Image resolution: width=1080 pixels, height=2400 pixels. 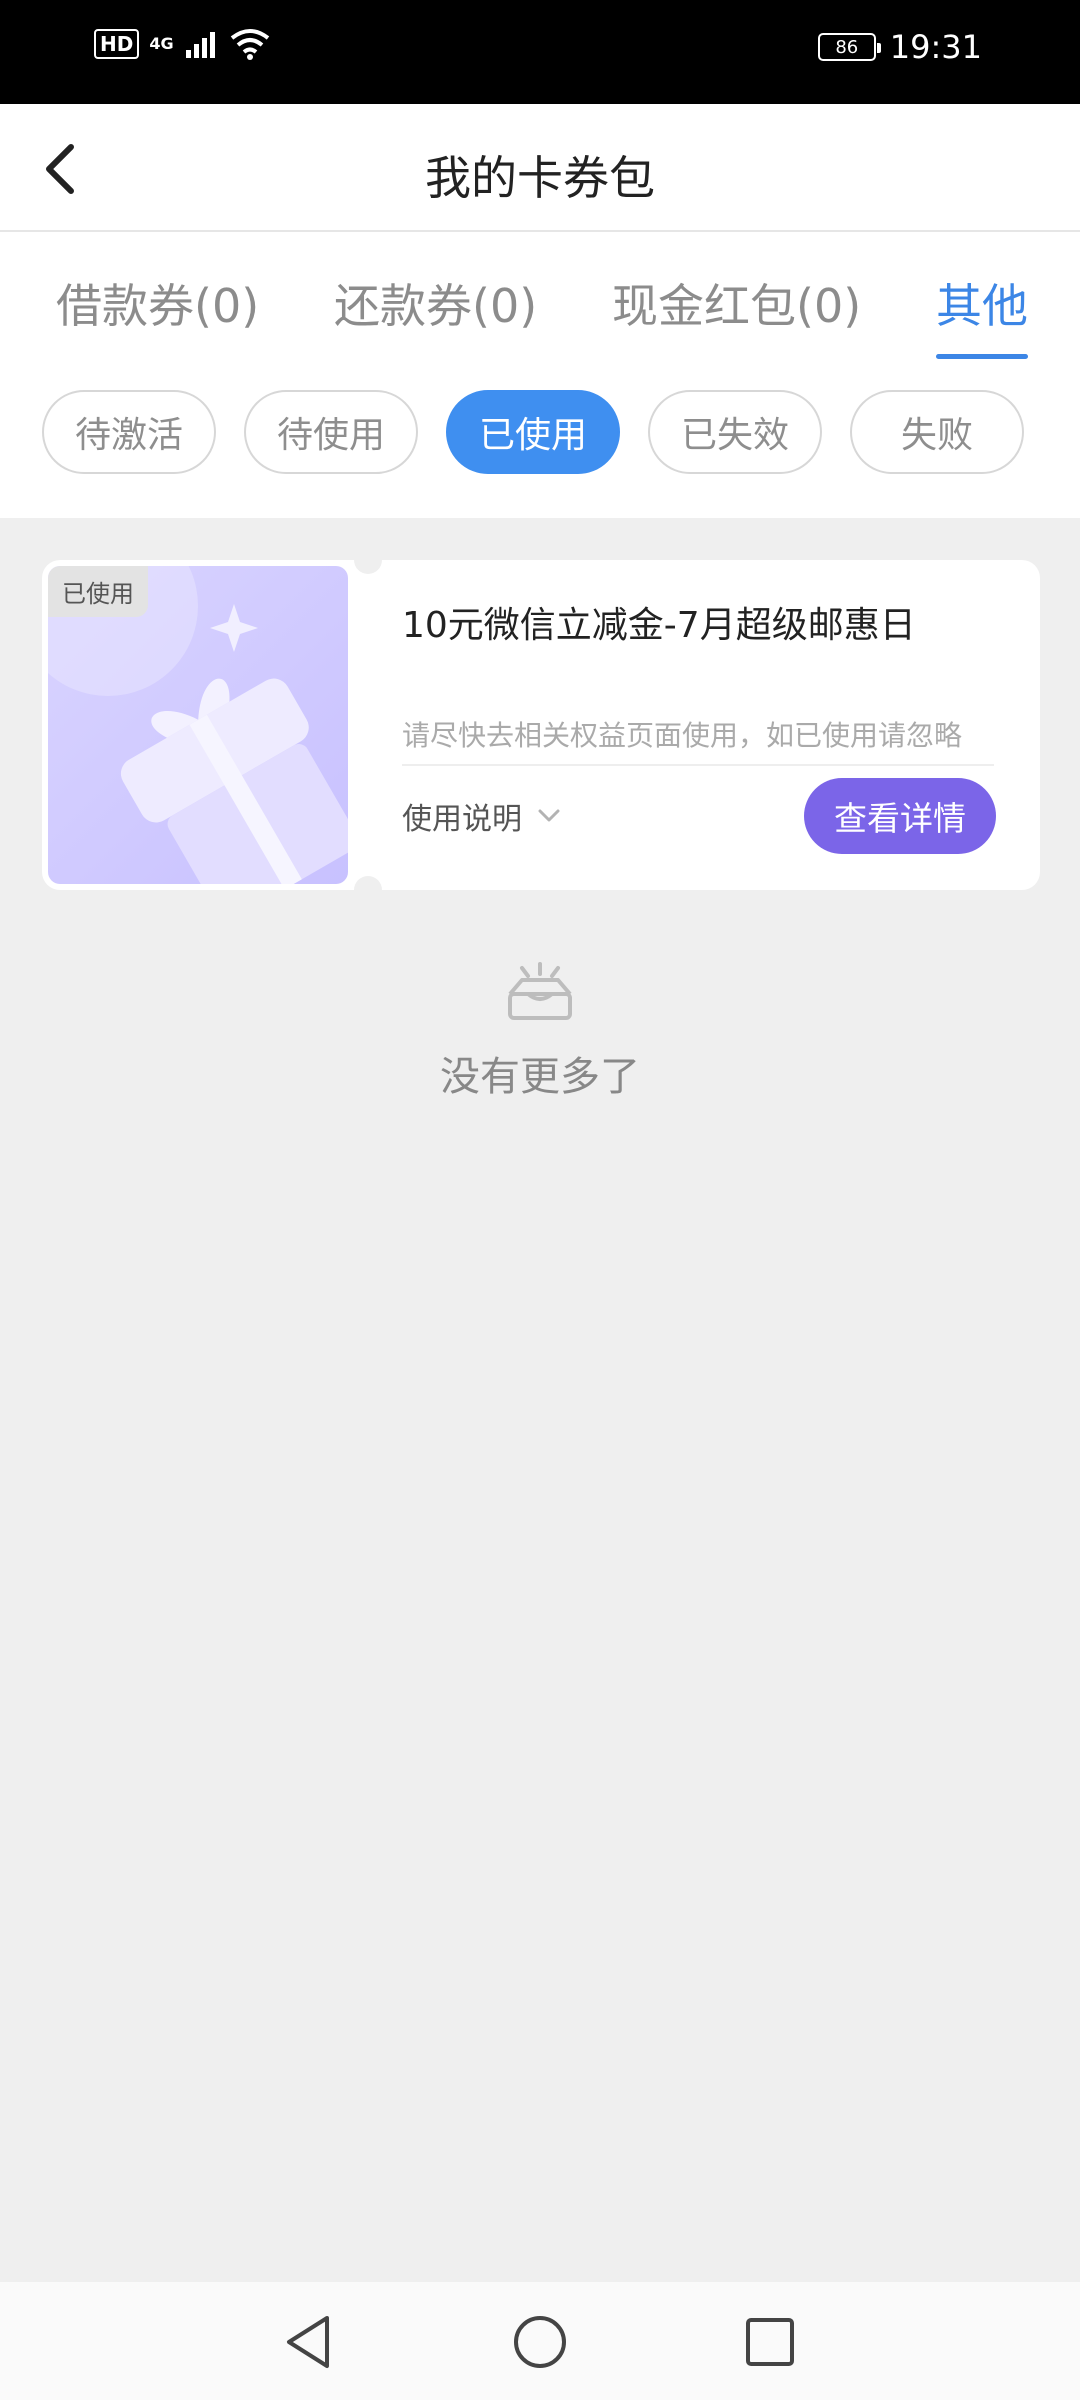 I want to click on filter-chips: 待激活 待使用 已使用 已失效 失败, so click(x=533, y=432).